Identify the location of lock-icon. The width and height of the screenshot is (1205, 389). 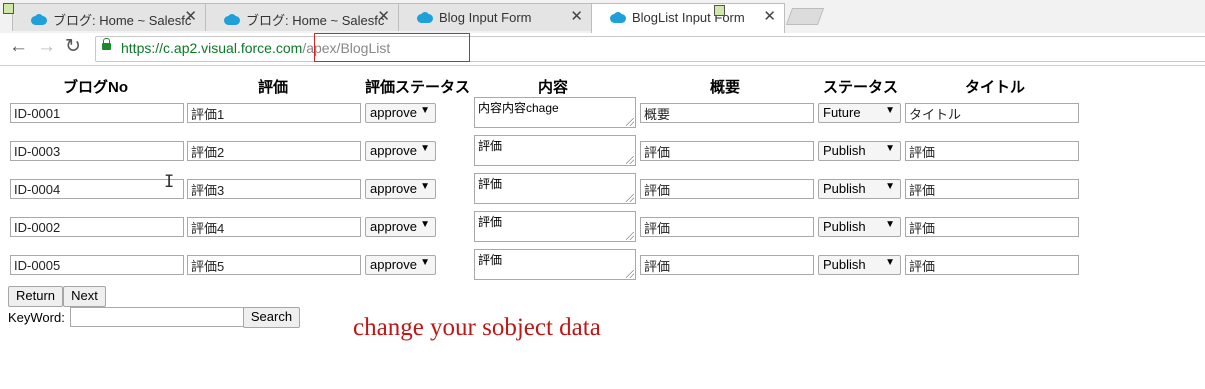
(106, 44).